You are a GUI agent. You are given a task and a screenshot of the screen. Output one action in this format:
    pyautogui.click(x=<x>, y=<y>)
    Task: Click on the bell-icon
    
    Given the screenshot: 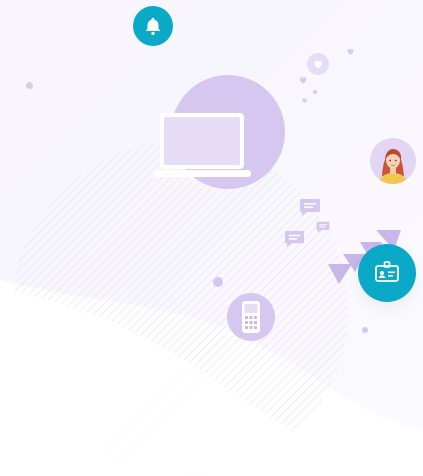 What is the action you would take?
    pyautogui.click(x=153, y=26)
    